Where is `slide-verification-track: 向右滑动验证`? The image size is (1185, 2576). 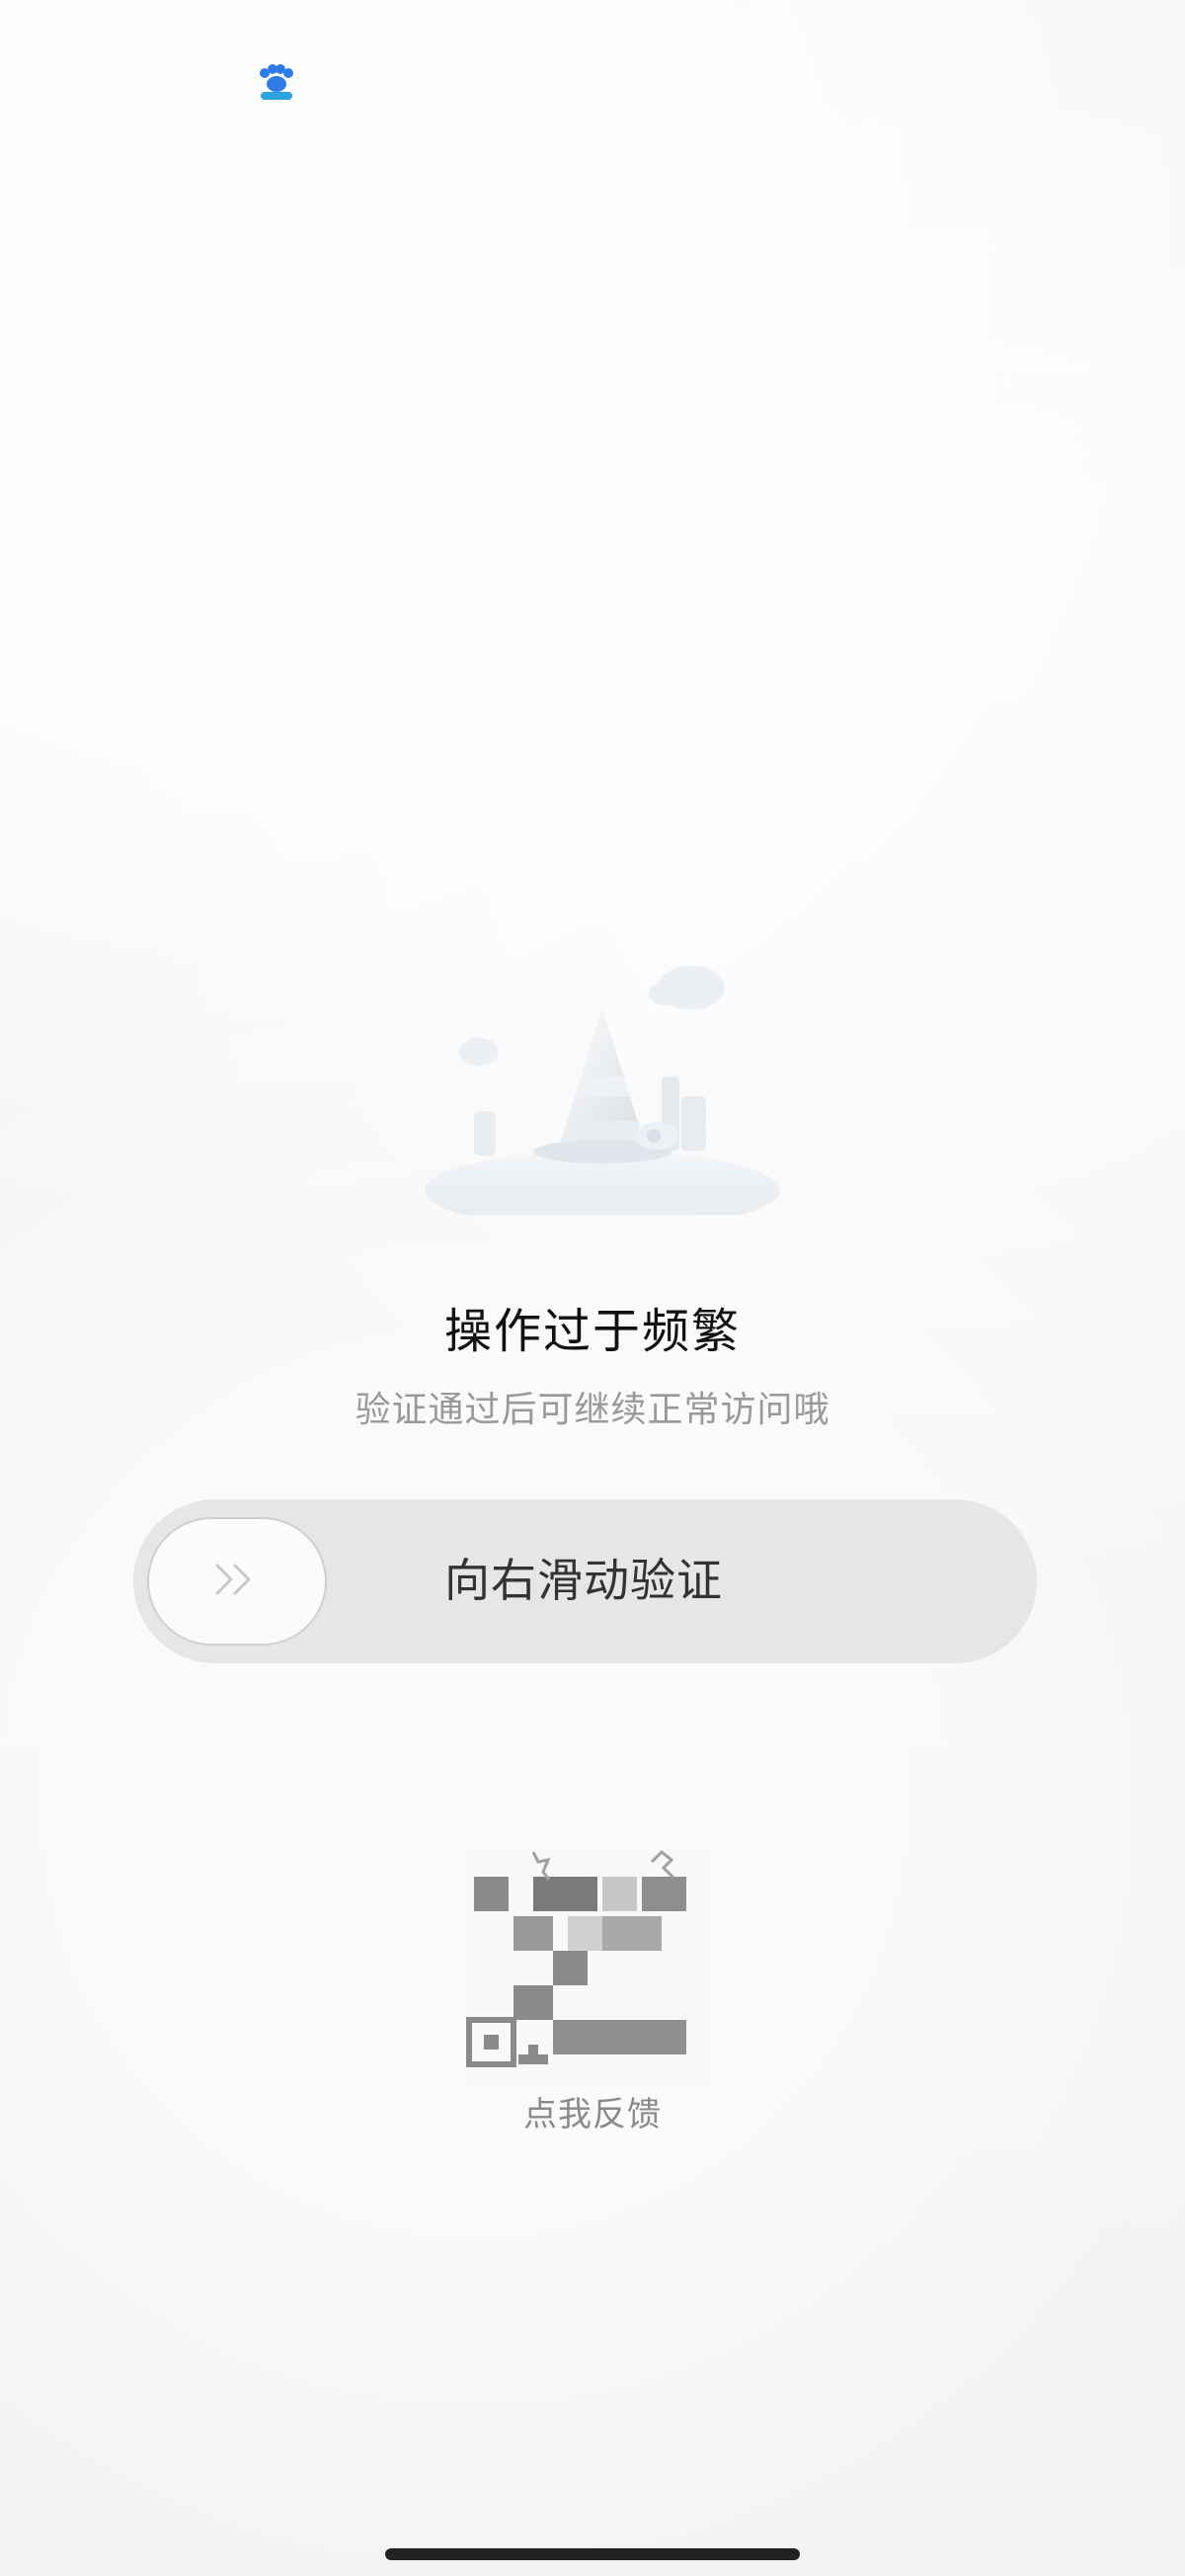
slide-verification-track: 向右滑动验证 is located at coordinates (585, 1581).